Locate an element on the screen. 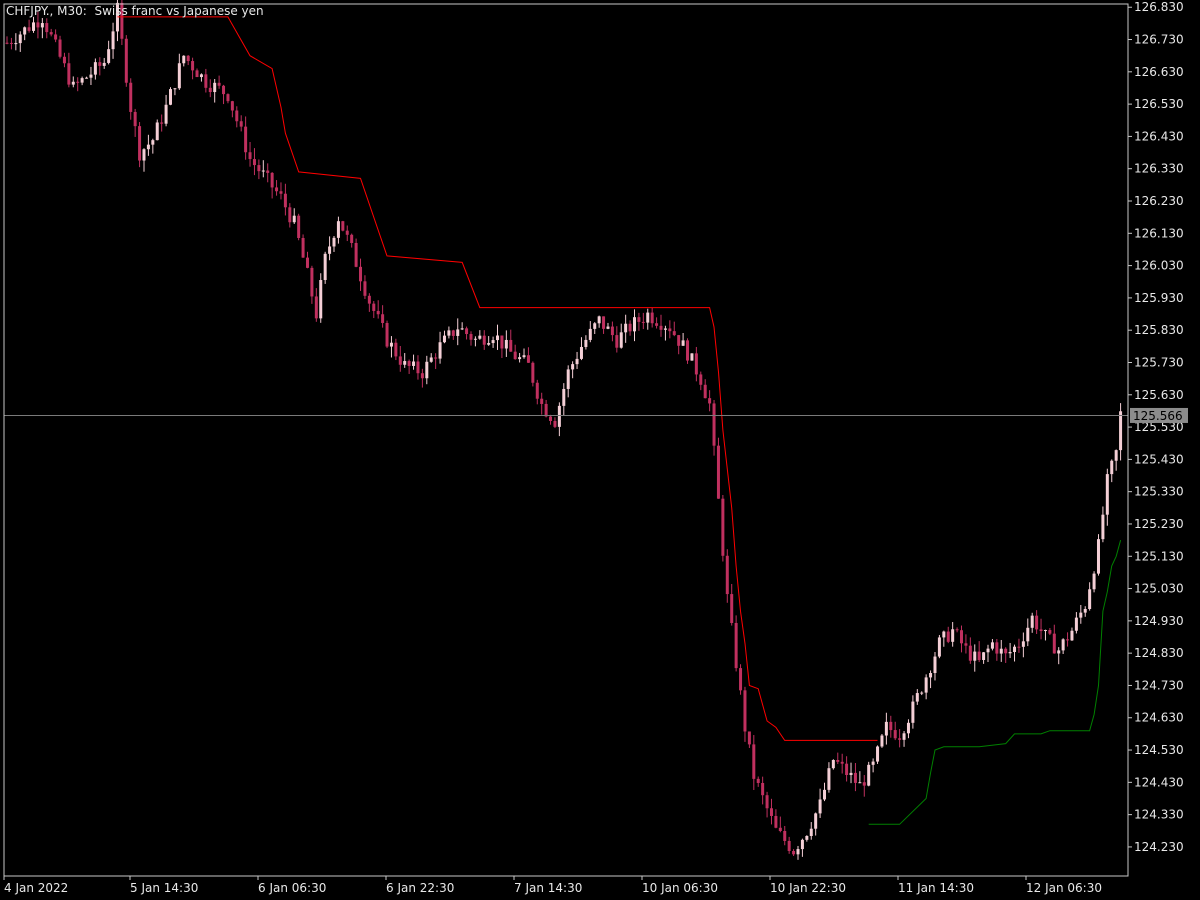 The height and width of the screenshot is (900, 1200). y-tick-label: 124.230 is located at coordinates (1159, 847).